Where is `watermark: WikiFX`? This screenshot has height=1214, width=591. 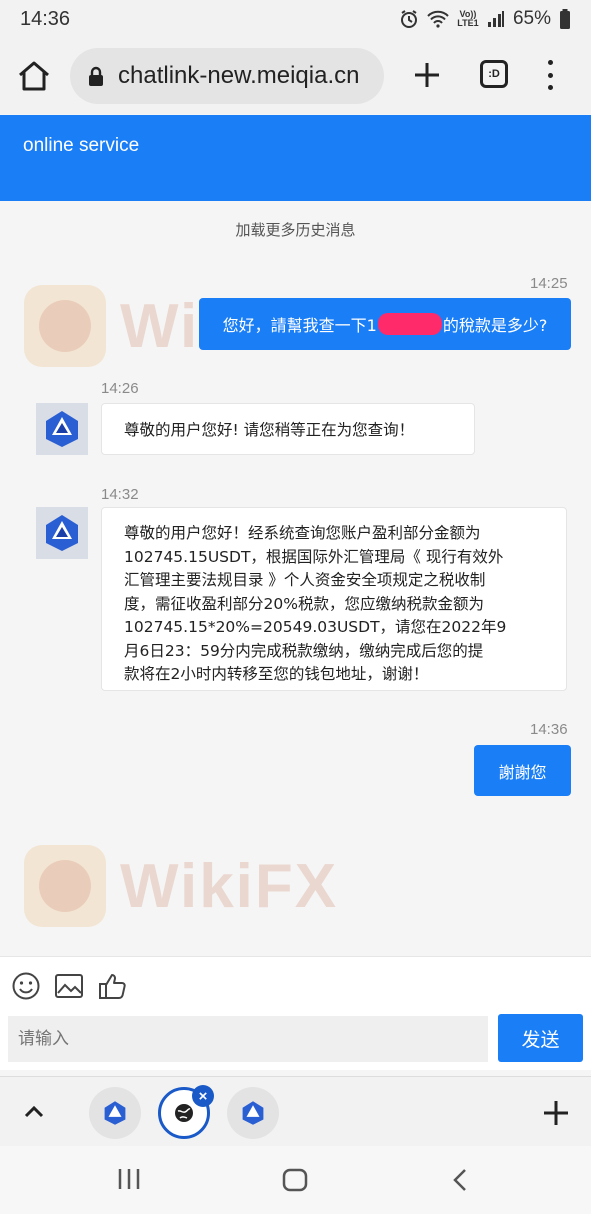 watermark: WikiFX is located at coordinates (179, 886).